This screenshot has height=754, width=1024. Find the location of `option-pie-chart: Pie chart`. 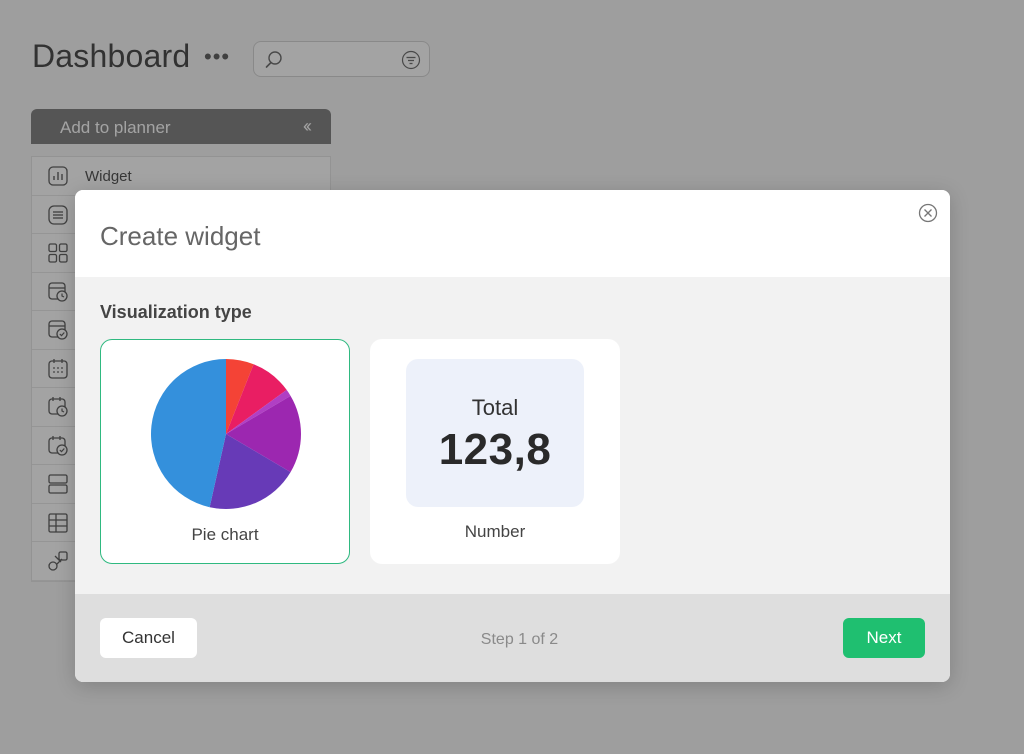

option-pie-chart: Pie chart is located at coordinates (225, 451).